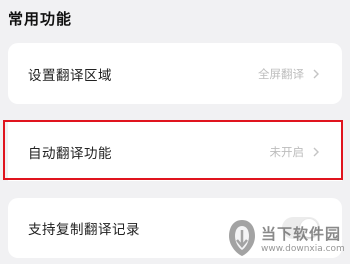 The width and height of the screenshot is (350, 264). What do you see at coordinates (281, 73) in the screenshot?
I see `setting-value: 全屏翻译` at bounding box center [281, 73].